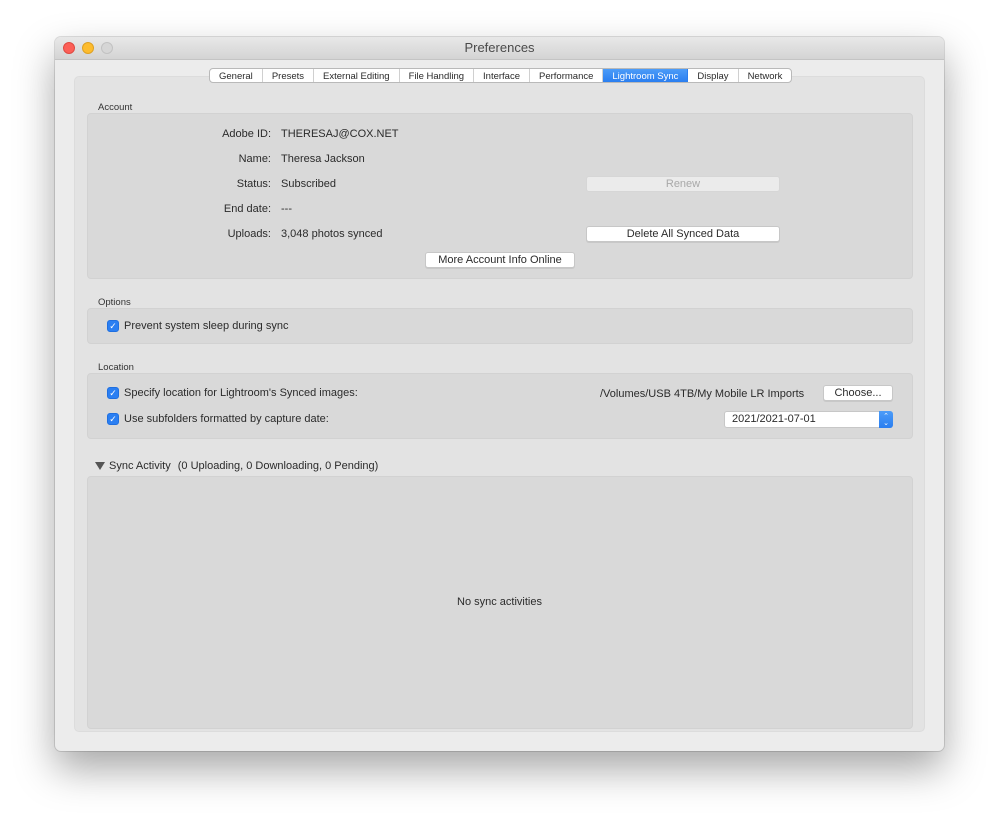  I want to click on subfolder-format-select: 2021/2021-07-01 ⌃ ⌄, so click(808, 419).